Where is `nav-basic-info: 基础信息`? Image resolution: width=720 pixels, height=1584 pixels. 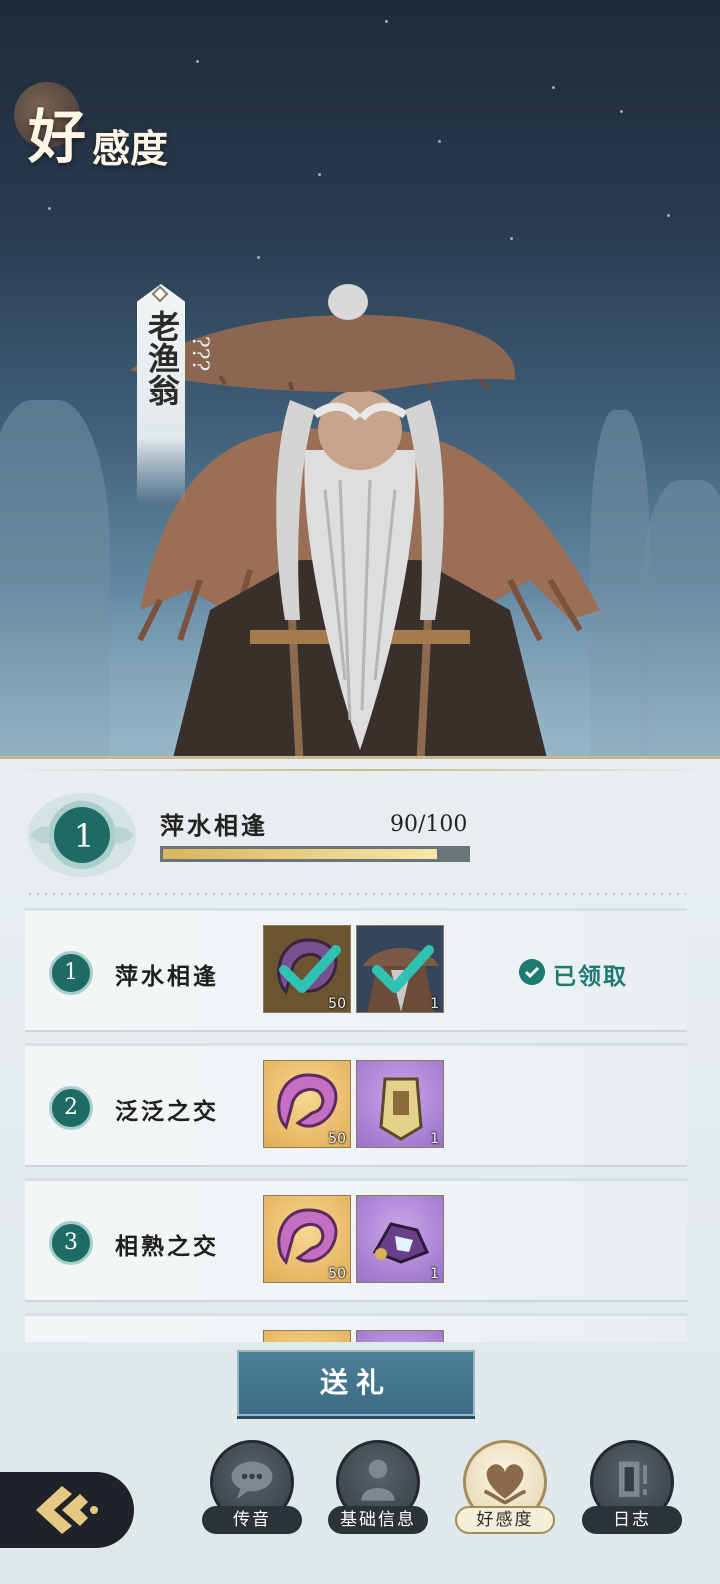 nav-basic-info: 基础信息 is located at coordinates (378, 1490).